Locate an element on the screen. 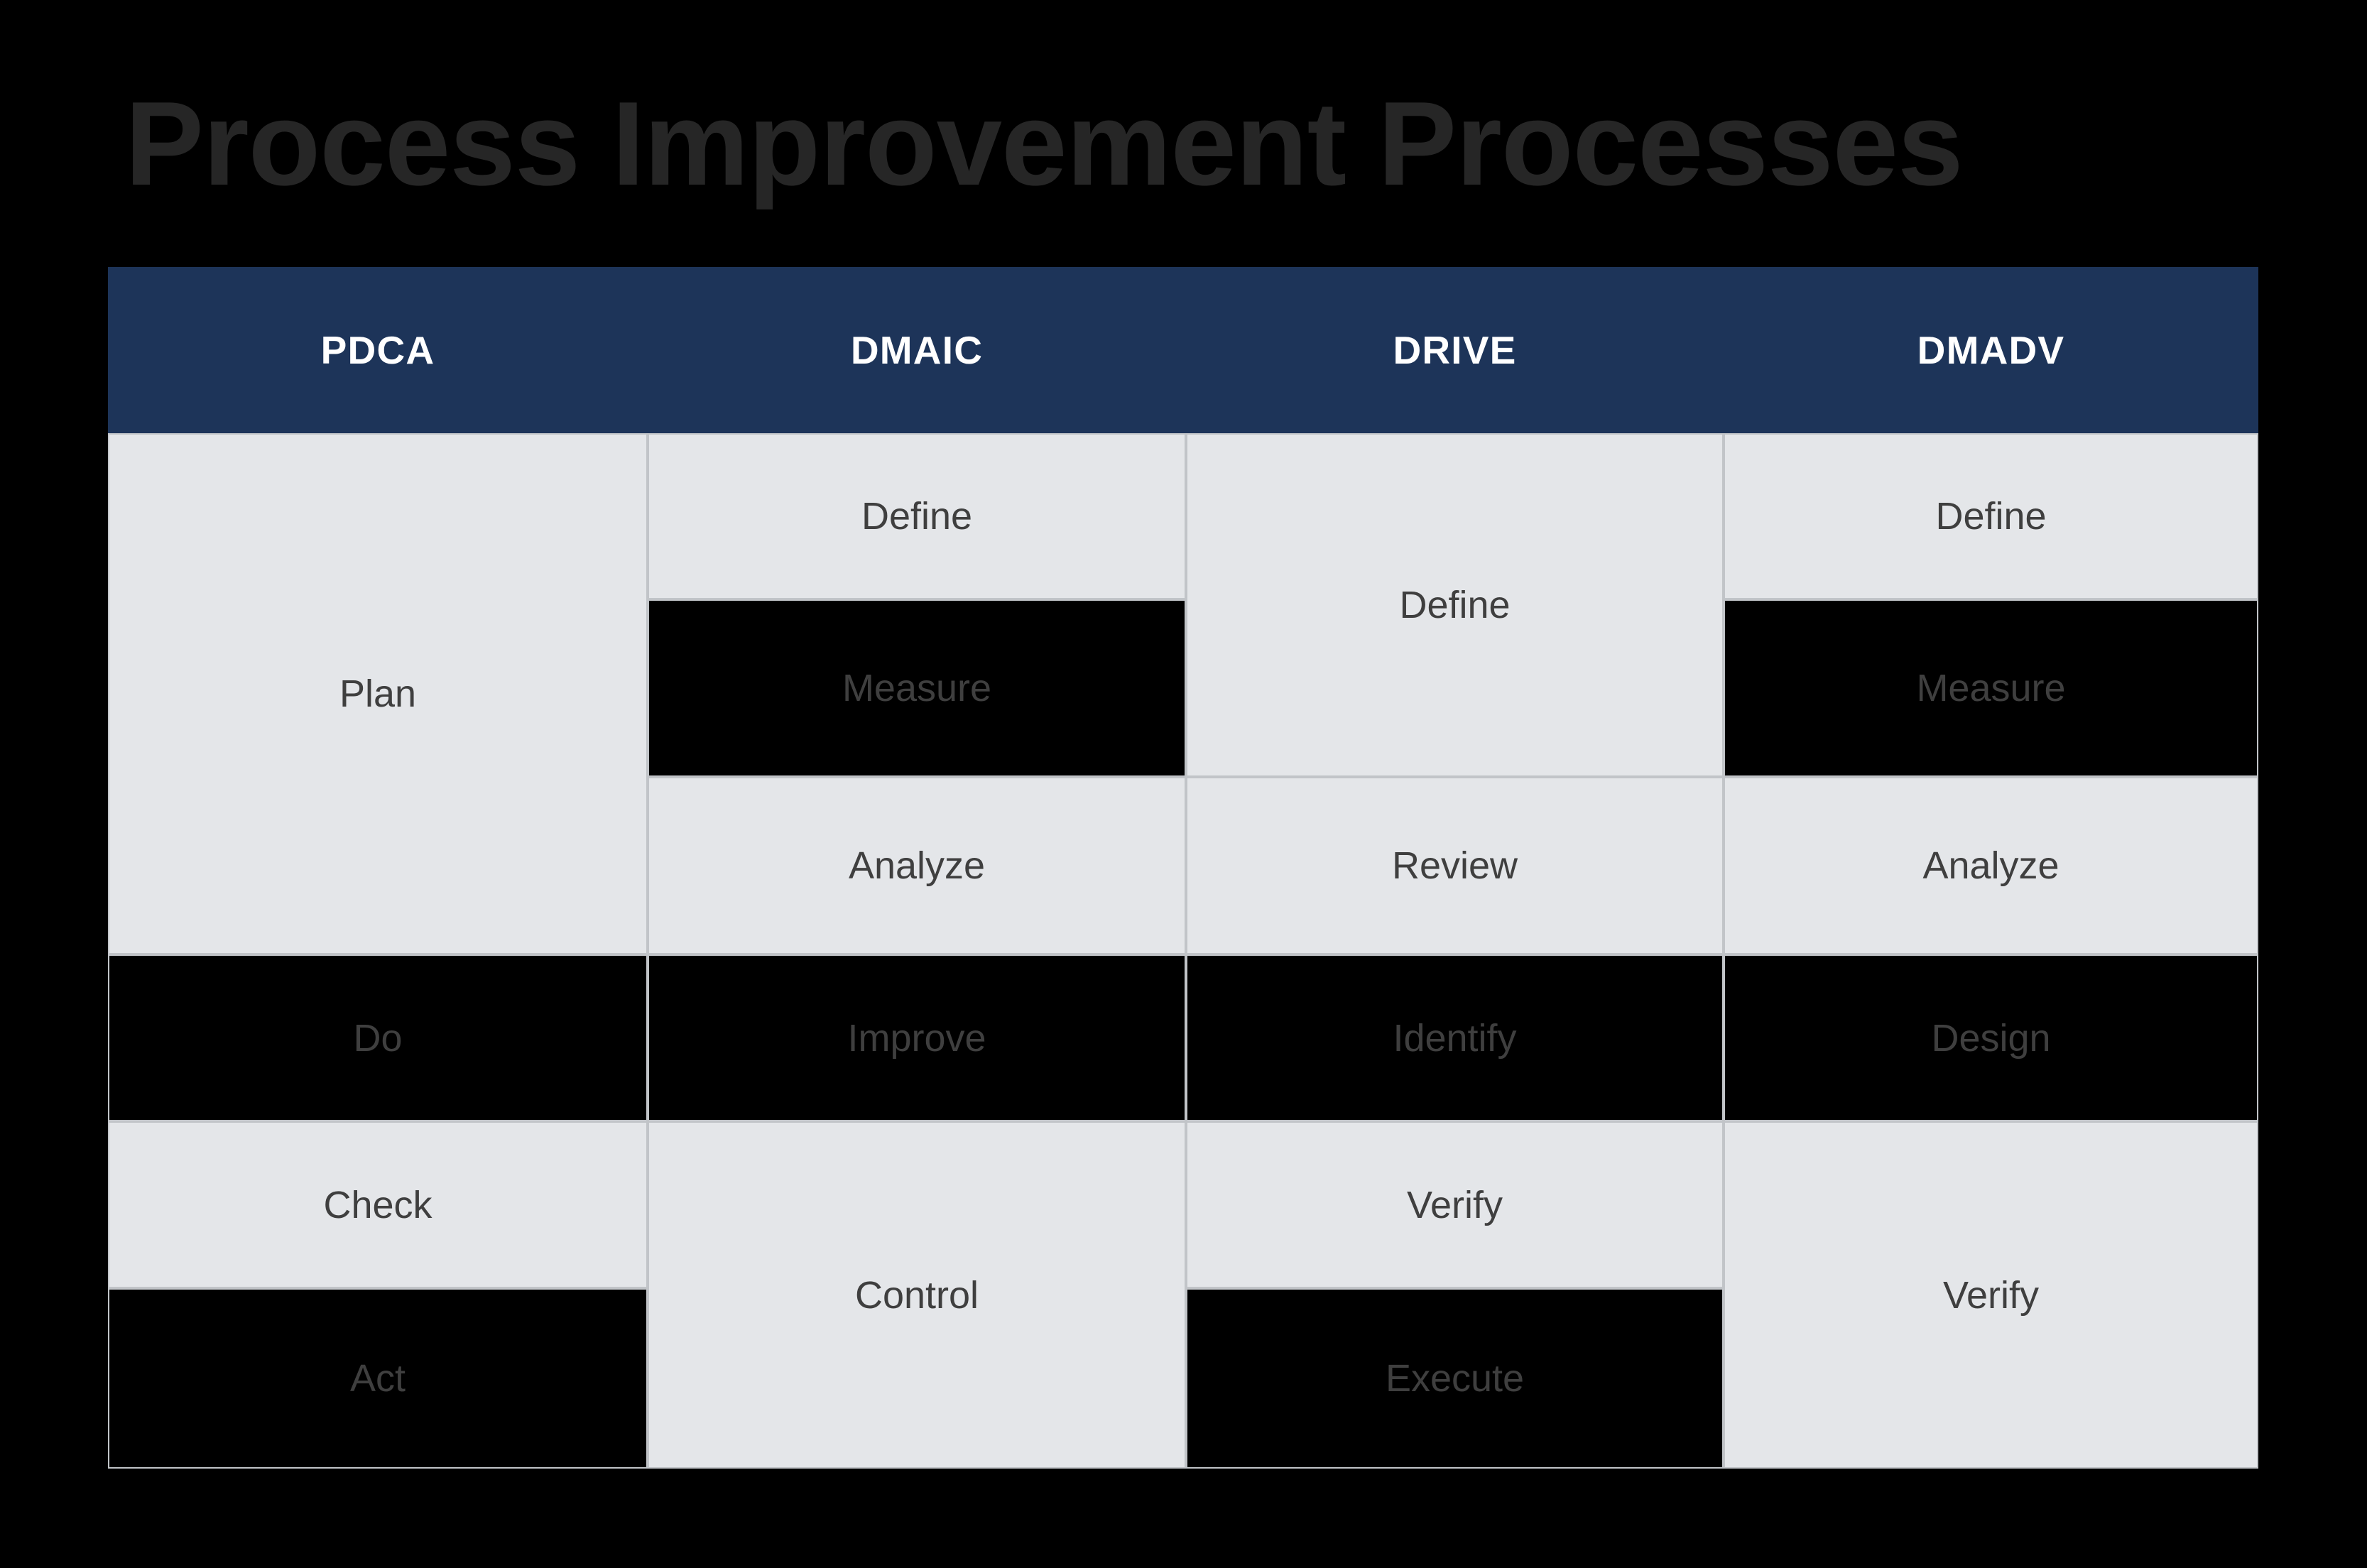  column-header-dmadv: DMADV is located at coordinates (1991, 350).